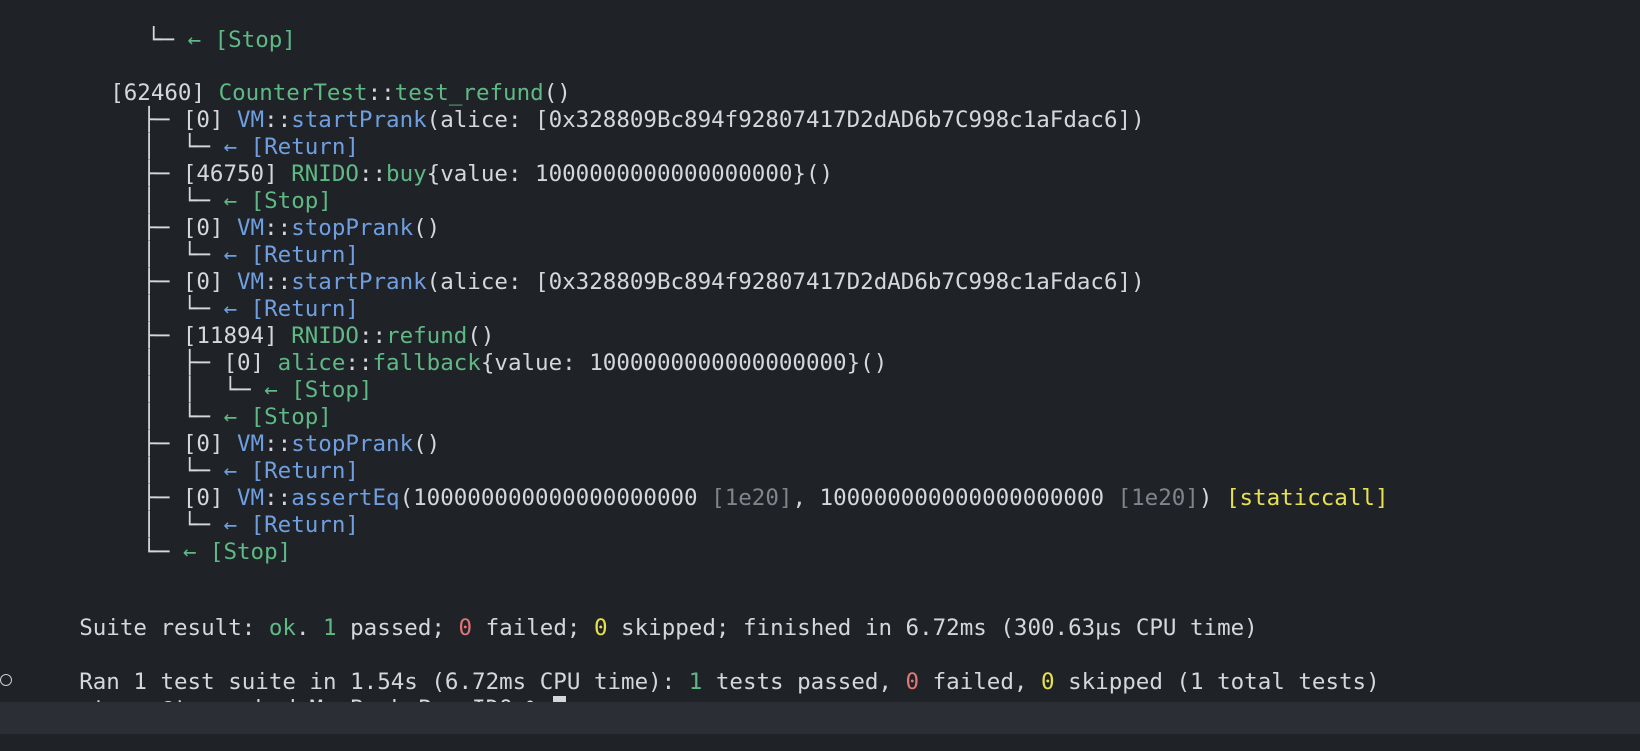 The width and height of the screenshot is (1640, 751). I want to click on trace-line: ├─ [11894] RNIDO::refund(), so click(318, 336).